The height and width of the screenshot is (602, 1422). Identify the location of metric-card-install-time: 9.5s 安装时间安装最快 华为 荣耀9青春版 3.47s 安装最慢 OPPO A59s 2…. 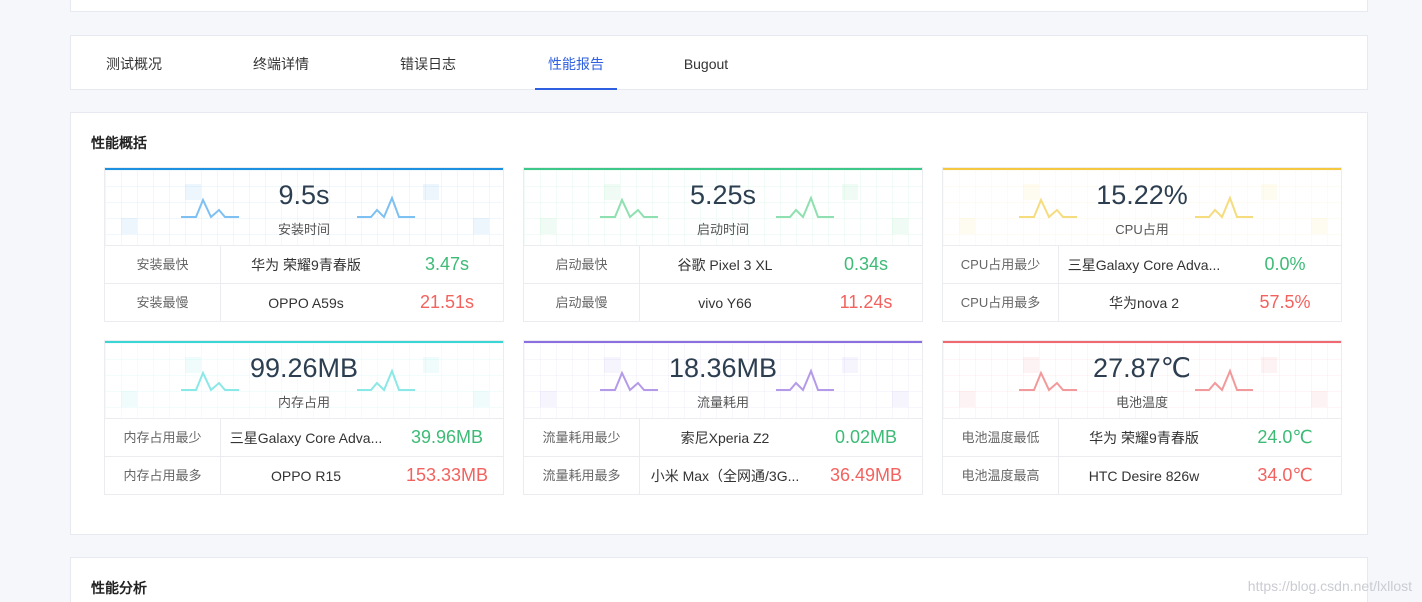
(304, 244).